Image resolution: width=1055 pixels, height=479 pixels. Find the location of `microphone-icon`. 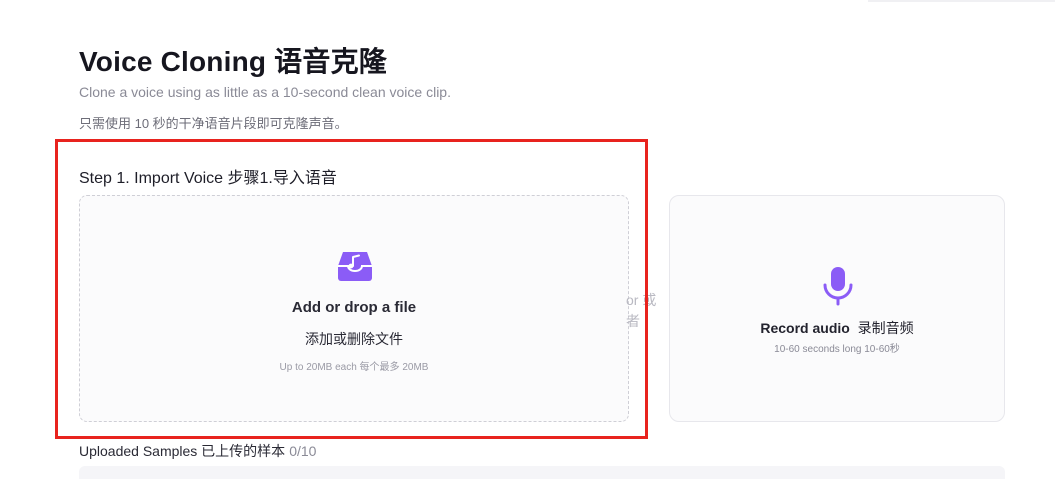

microphone-icon is located at coordinates (838, 286).